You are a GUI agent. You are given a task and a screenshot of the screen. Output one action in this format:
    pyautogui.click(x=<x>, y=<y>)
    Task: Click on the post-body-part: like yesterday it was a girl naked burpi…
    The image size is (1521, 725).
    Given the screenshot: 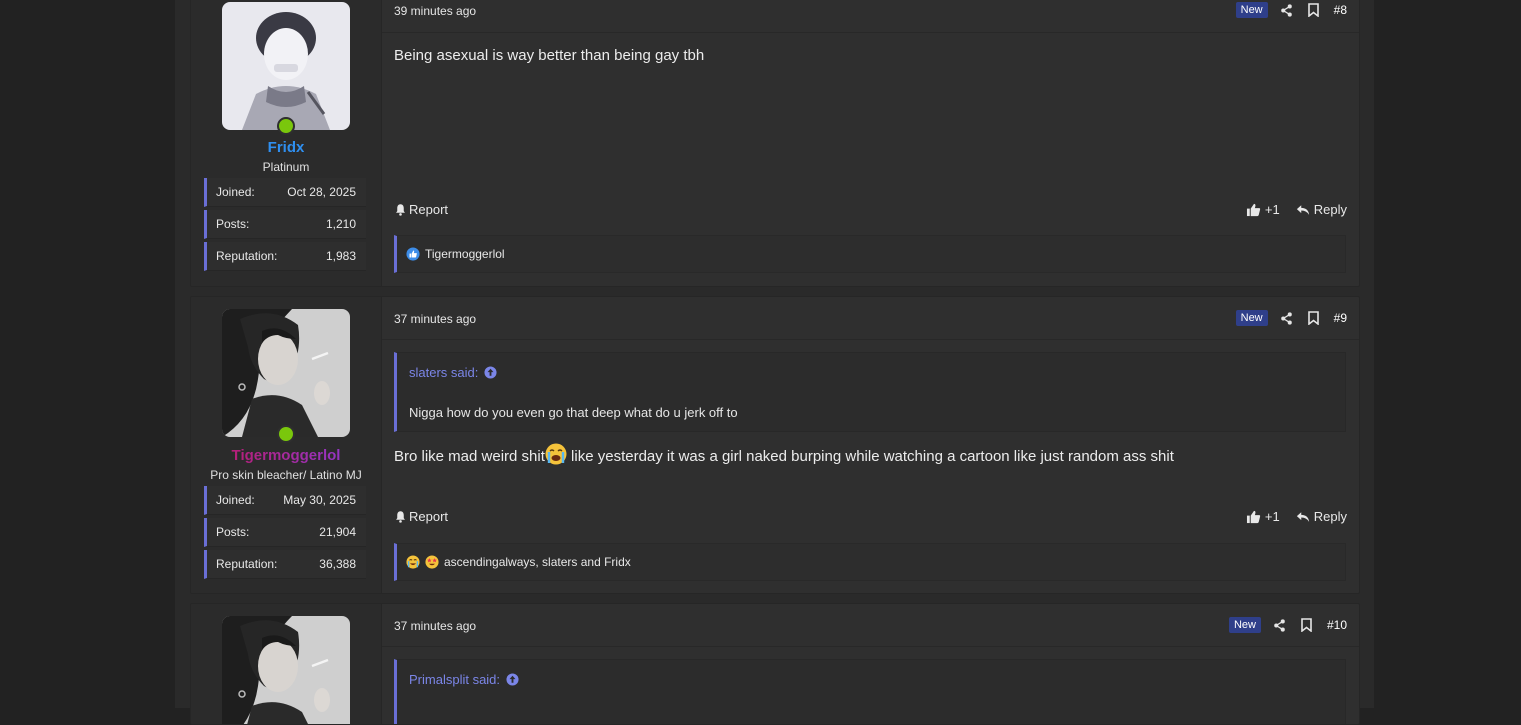 What is the action you would take?
    pyautogui.click(x=870, y=456)
    